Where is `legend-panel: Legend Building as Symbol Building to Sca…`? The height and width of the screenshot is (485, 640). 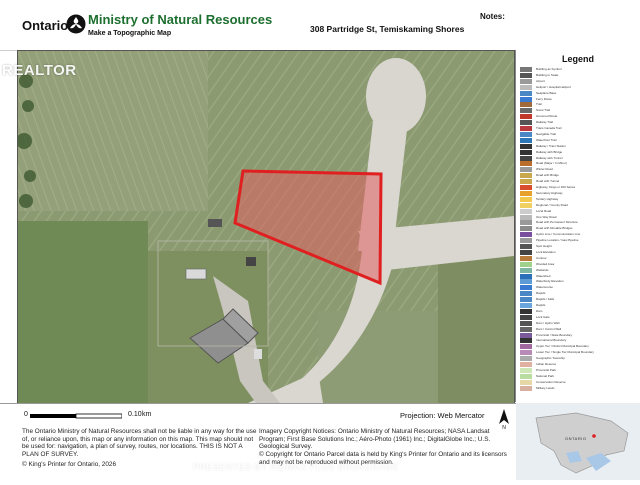
legend-panel: Legend Building as Symbol Building to Sca… is located at coordinates (577, 226).